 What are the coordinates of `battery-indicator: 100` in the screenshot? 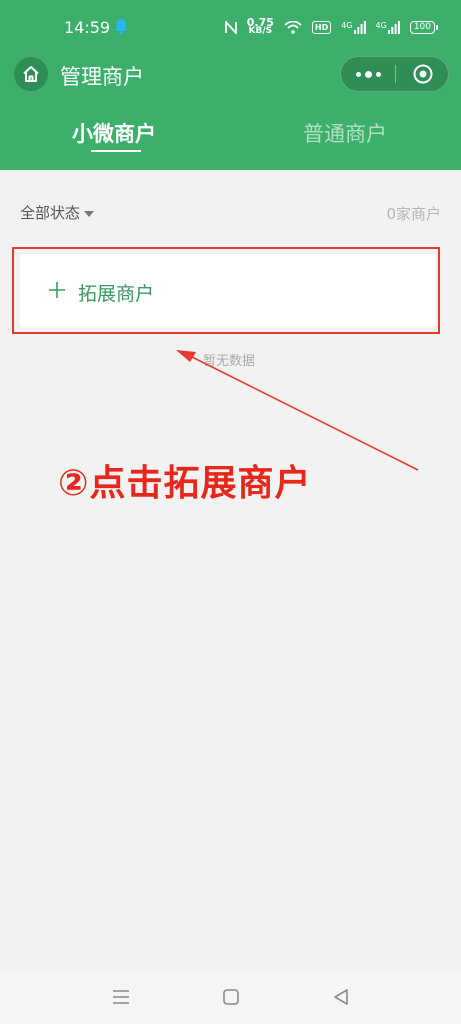 It's located at (424, 27).